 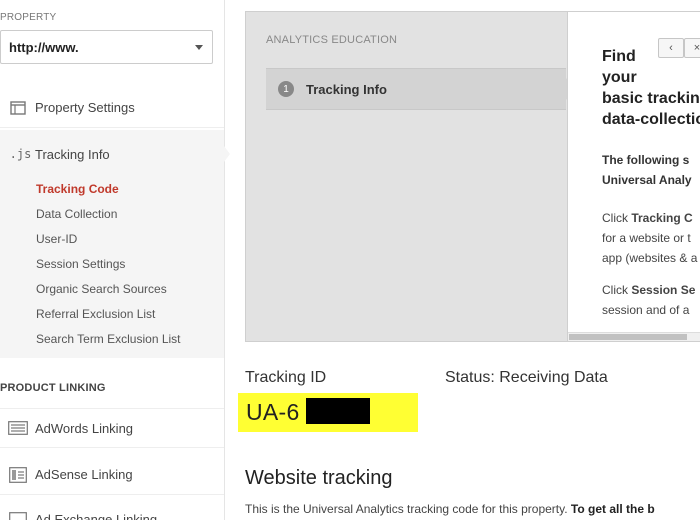 I want to click on education-paragraph-1: The following s Universal Analy, so click(x=647, y=170).